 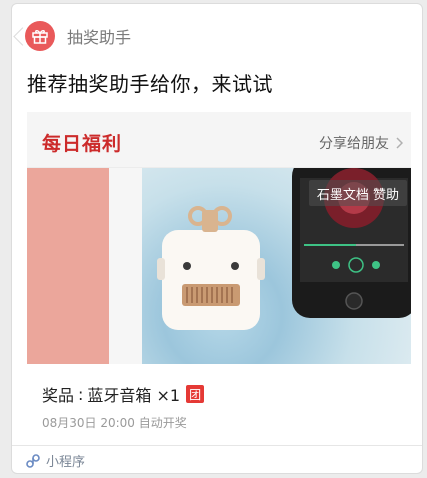 I want to click on mini-program-label: 小程序, so click(x=55, y=460).